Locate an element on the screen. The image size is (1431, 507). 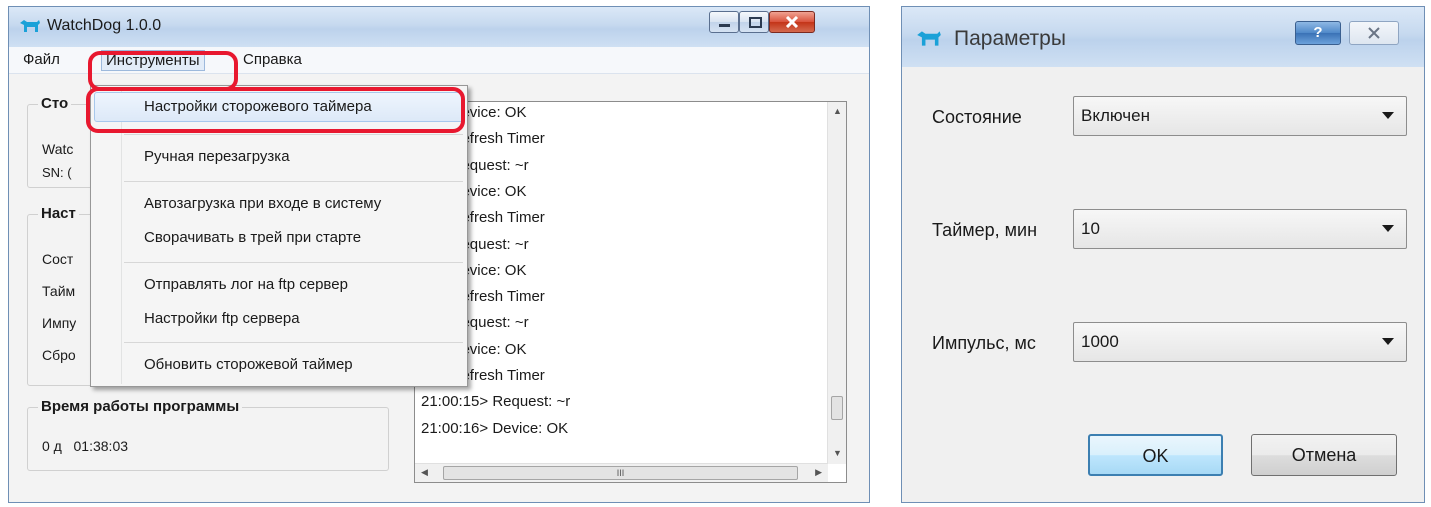
scroll-left-icon: ◀ is located at coordinates (424, 472).